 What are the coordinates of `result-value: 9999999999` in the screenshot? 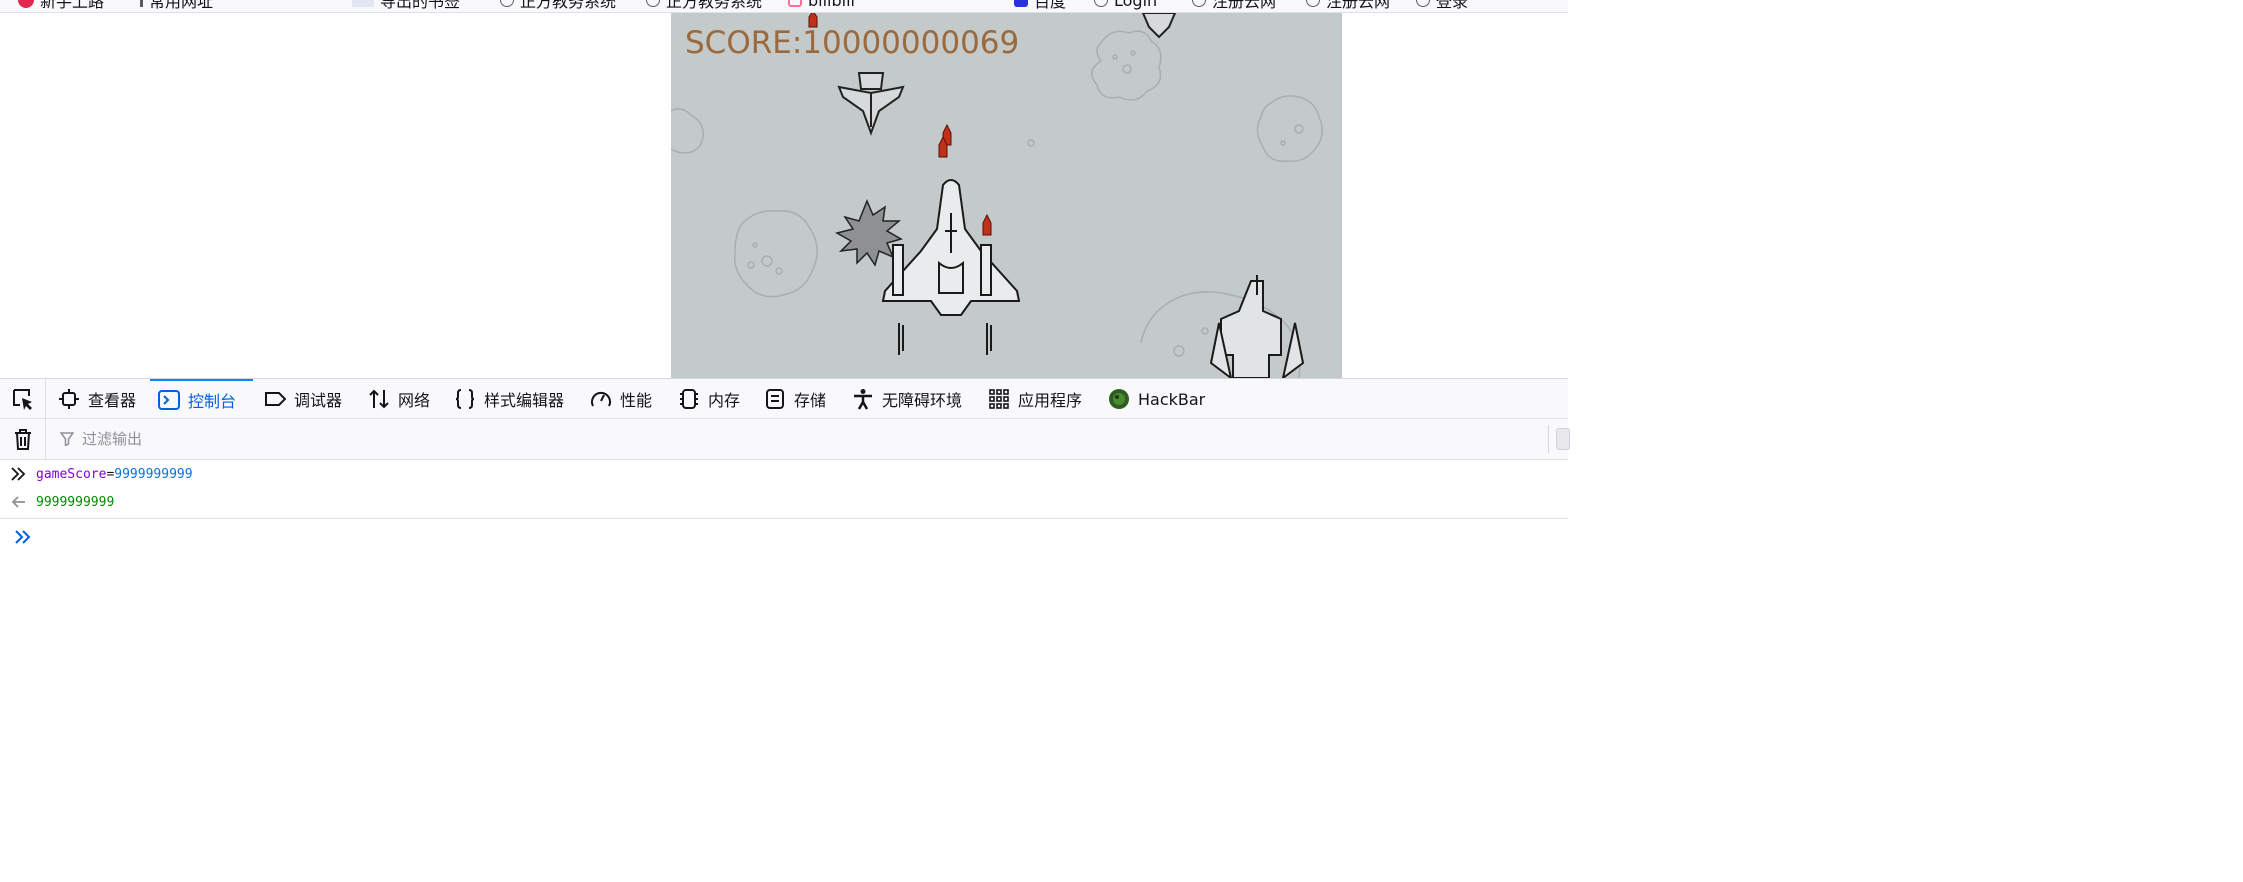 It's located at (75, 502).